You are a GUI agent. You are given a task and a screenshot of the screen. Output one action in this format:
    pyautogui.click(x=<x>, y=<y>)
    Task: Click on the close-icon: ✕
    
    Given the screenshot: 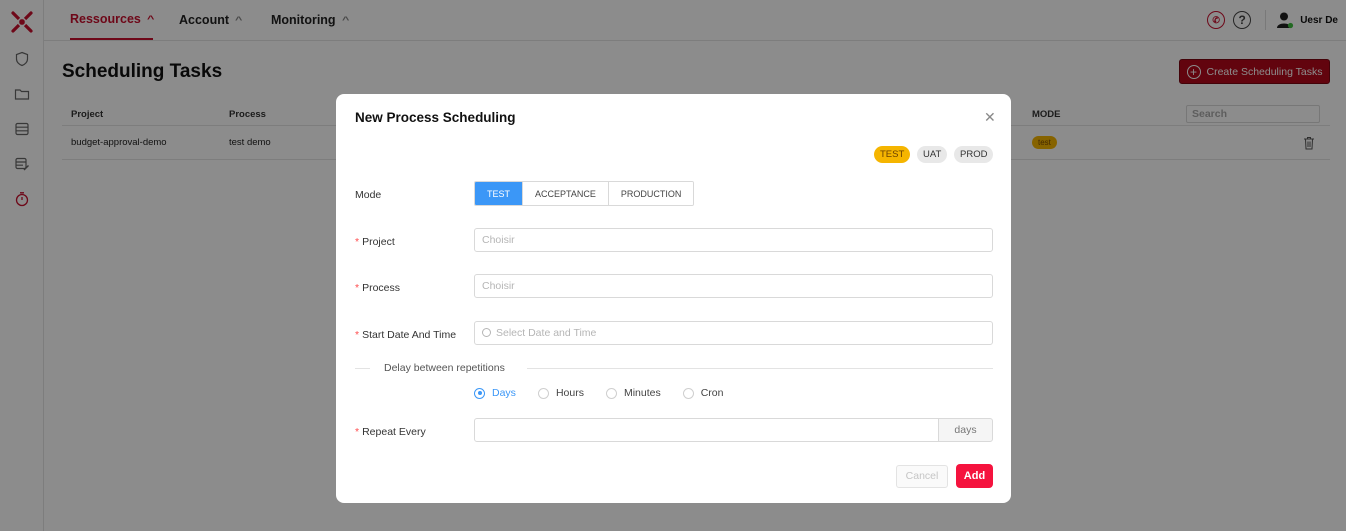 What is the action you would take?
    pyautogui.click(x=990, y=117)
    